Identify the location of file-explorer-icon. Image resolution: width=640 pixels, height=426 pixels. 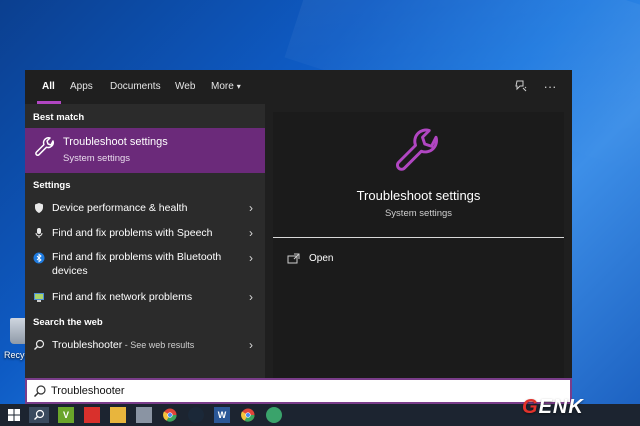
(118, 415).